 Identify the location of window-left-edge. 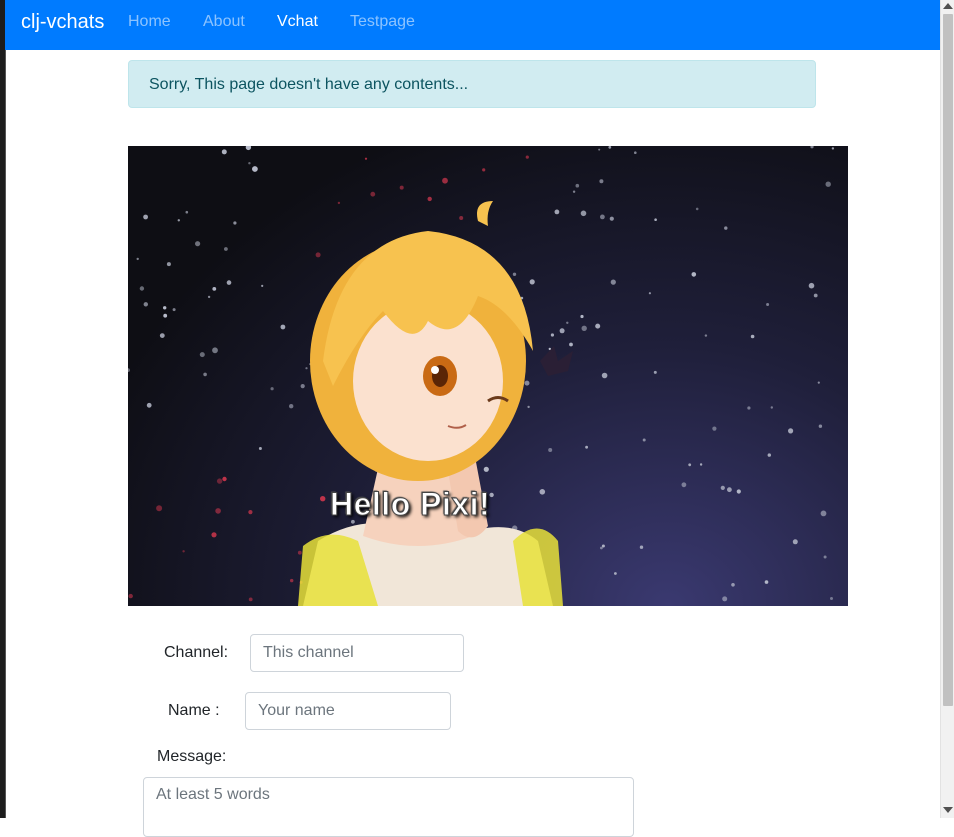
(3, 409).